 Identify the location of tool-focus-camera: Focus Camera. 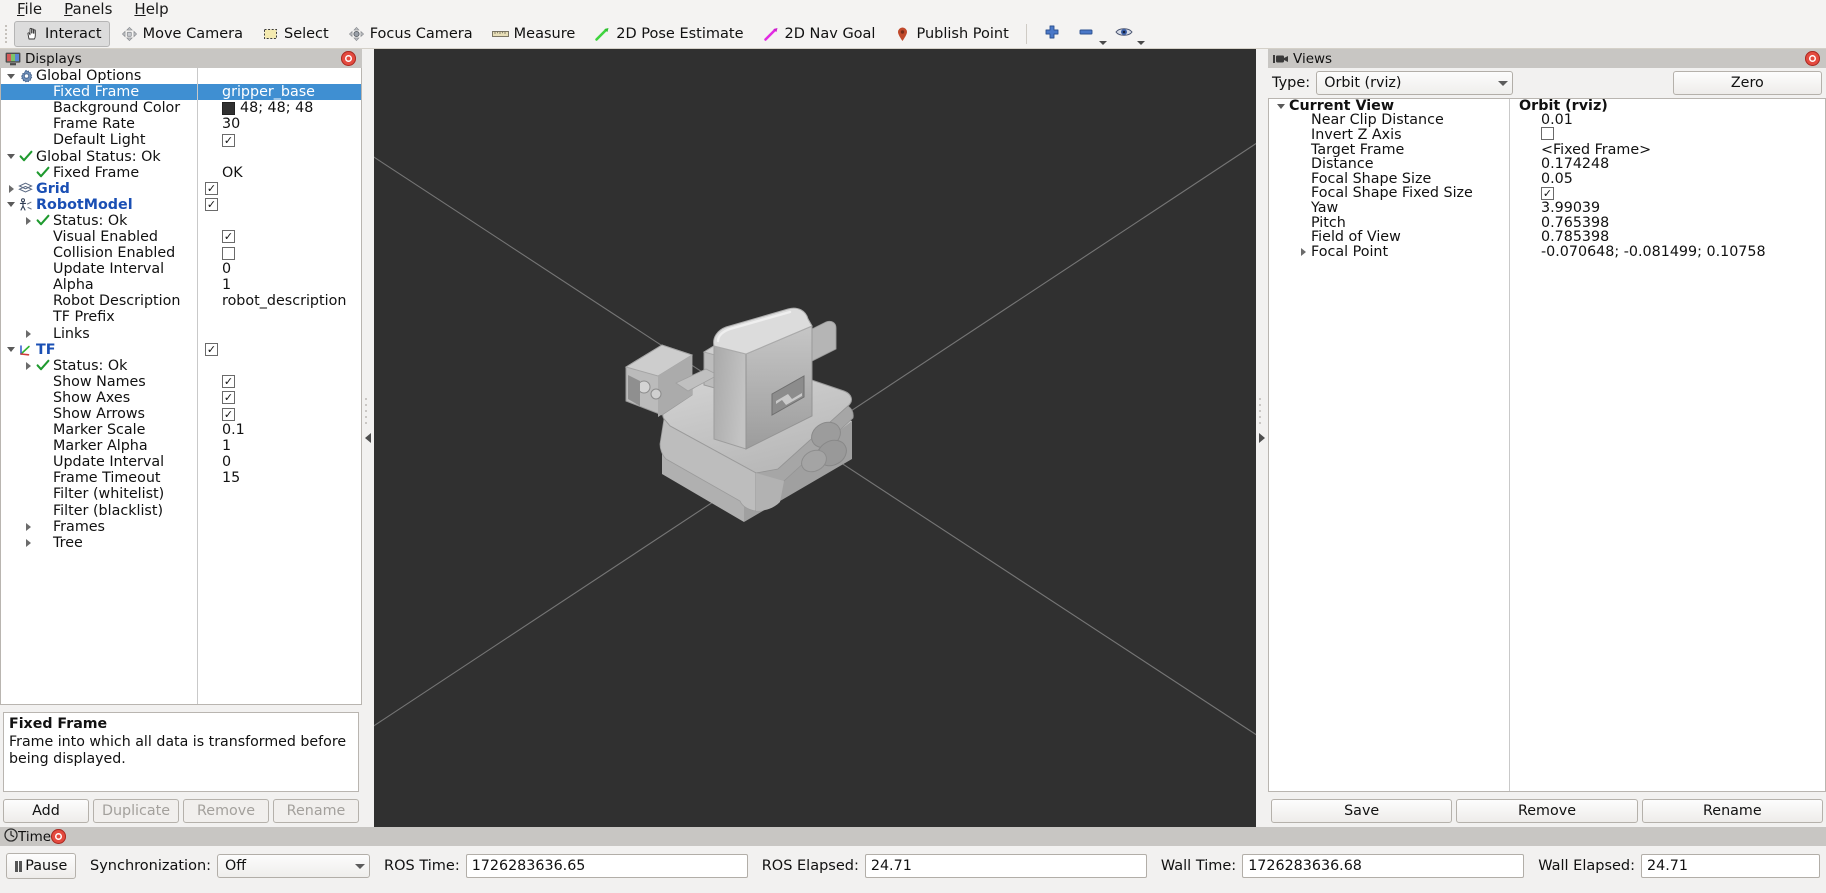
(410, 34).